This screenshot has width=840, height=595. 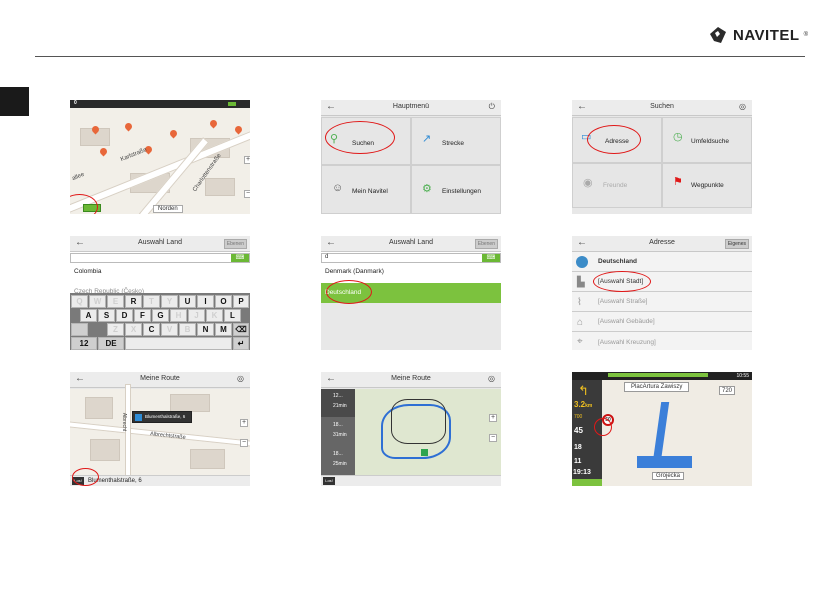 I want to click on key: R, so click(x=133, y=301).